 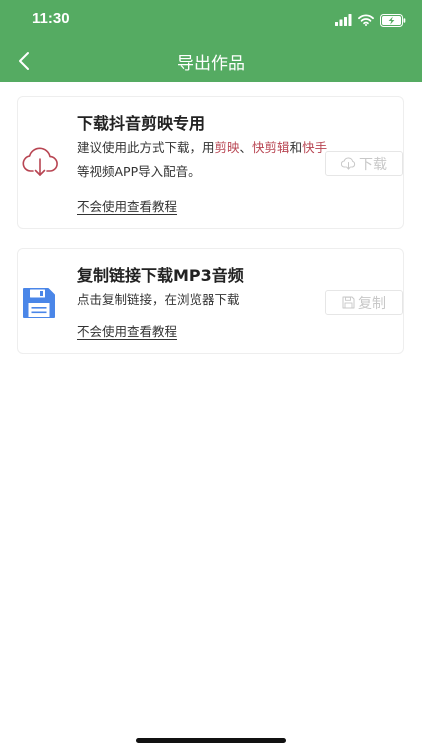 I want to click on copy-button: 复制, so click(x=364, y=302).